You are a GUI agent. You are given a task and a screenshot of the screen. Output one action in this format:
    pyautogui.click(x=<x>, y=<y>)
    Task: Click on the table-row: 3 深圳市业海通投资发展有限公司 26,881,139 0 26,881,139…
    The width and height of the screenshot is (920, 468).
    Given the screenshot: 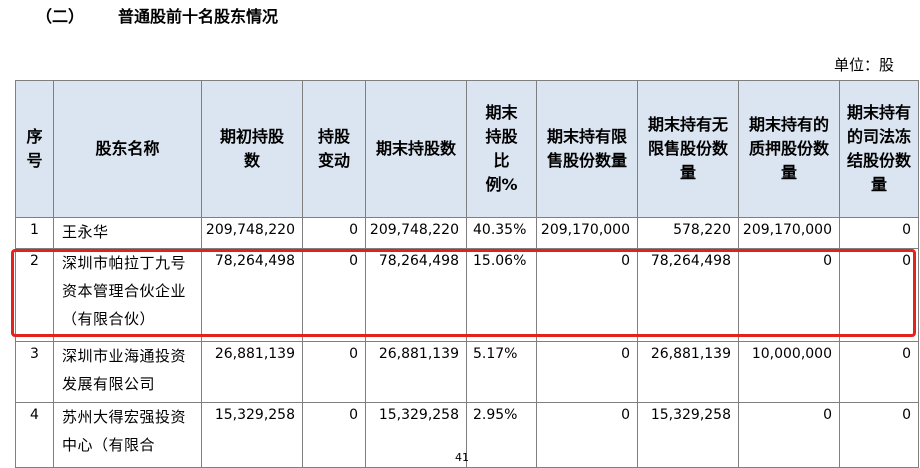 What is the action you would take?
    pyautogui.click(x=467, y=372)
    